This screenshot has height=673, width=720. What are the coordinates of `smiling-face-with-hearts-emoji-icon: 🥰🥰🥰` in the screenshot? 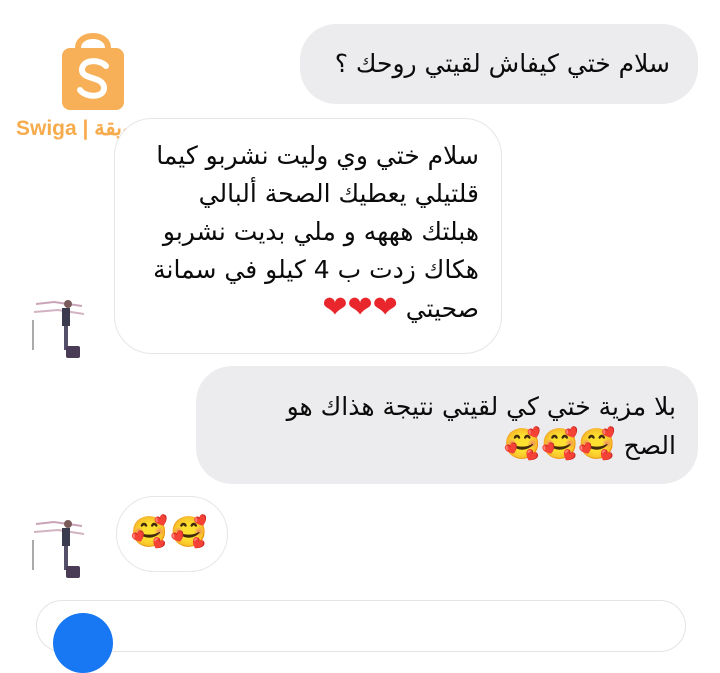 It's located at (559, 444).